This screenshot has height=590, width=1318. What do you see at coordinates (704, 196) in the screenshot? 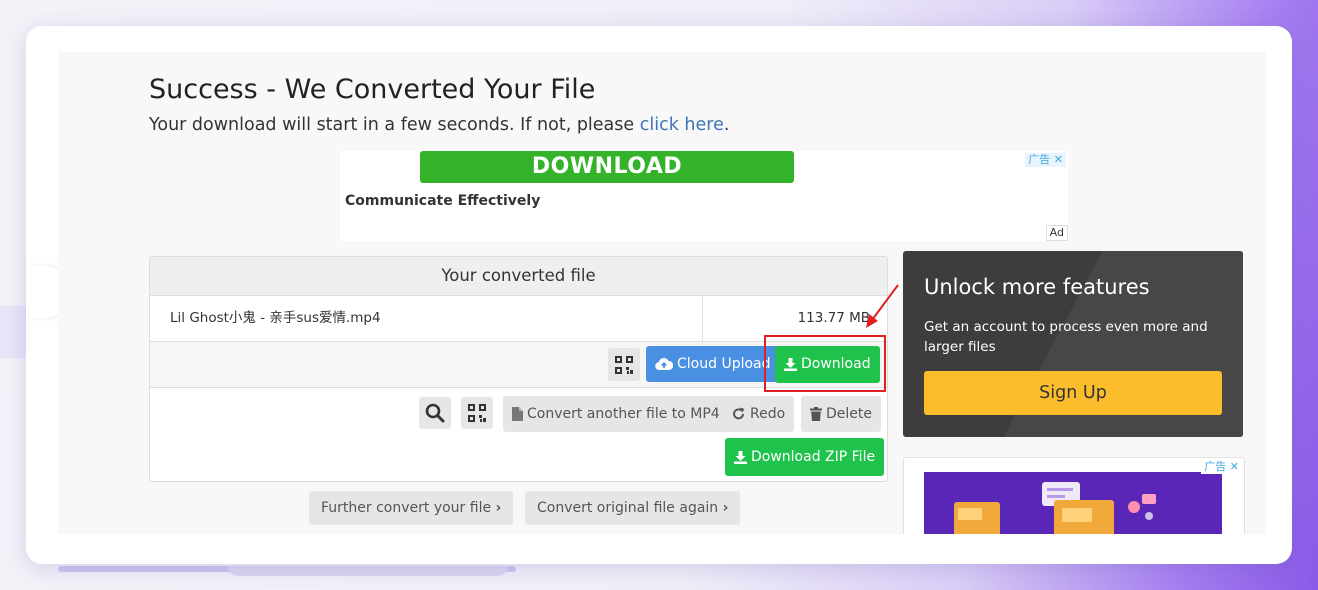
I see `ad-banner: DOWNLOAD Communicate Effectively 广告 ✕ Ad` at bounding box center [704, 196].